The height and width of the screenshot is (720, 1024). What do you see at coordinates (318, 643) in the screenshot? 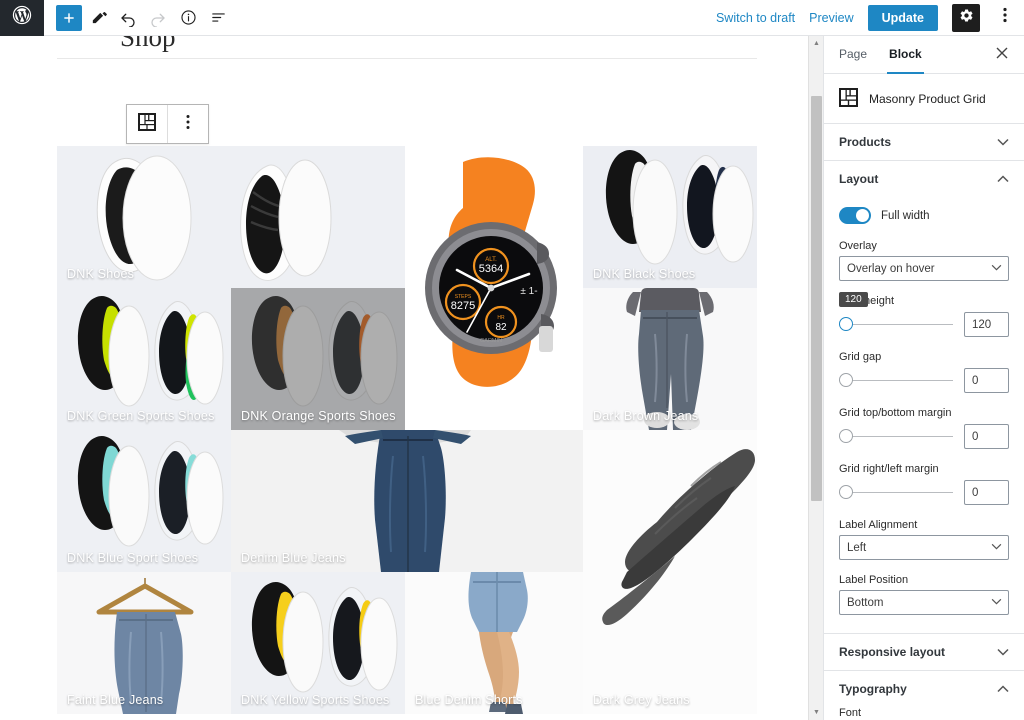
I see `product-tile: DNK Yellow Sports Shoes` at bounding box center [318, 643].